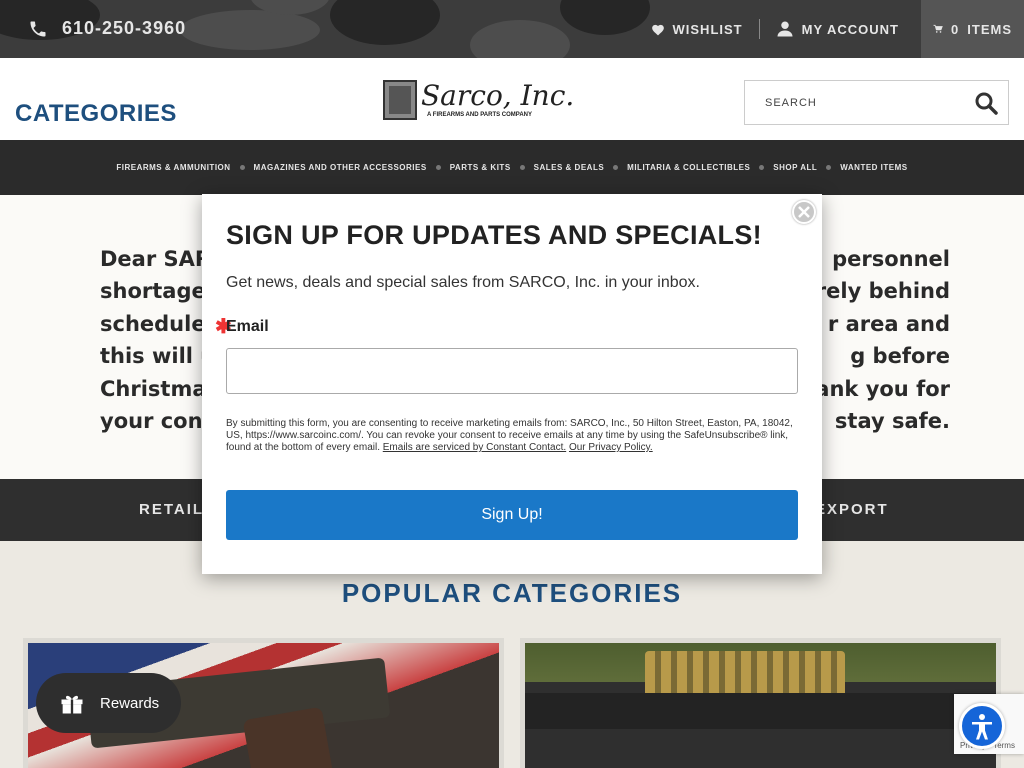 This screenshot has height=768, width=1024. I want to click on accessibility-icon, so click(982, 727).